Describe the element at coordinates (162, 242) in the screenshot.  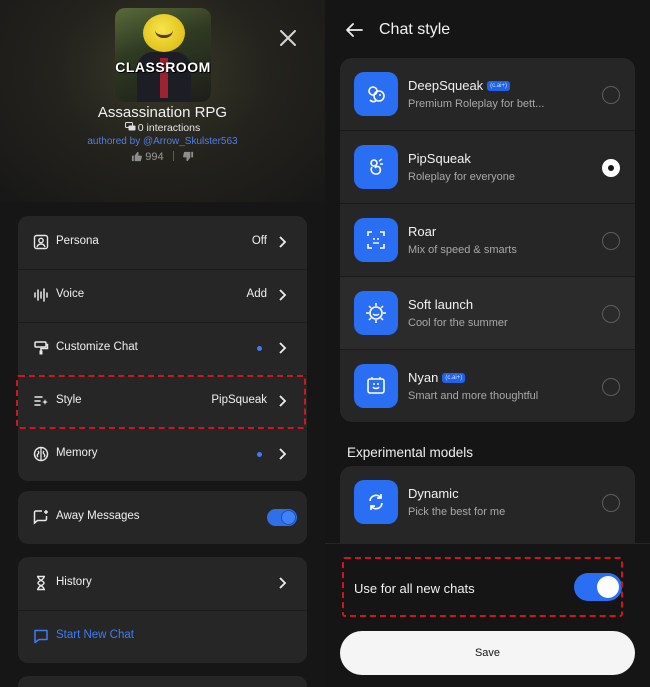
I see `persona-row: Persona Off` at that location.